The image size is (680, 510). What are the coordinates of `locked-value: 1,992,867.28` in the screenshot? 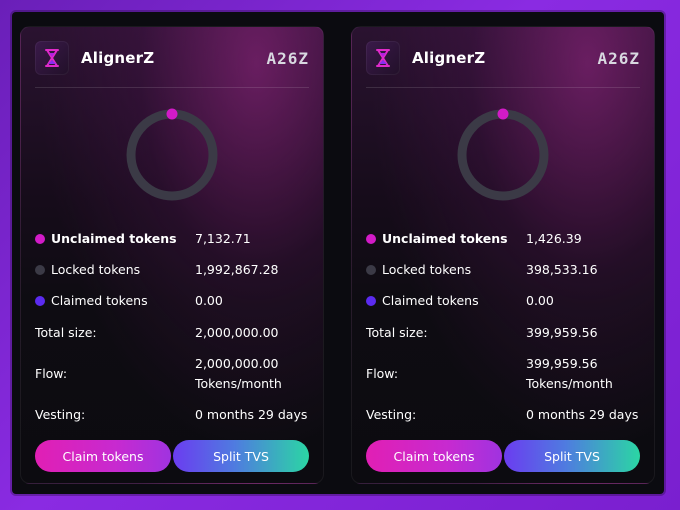 It's located at (237, 269).